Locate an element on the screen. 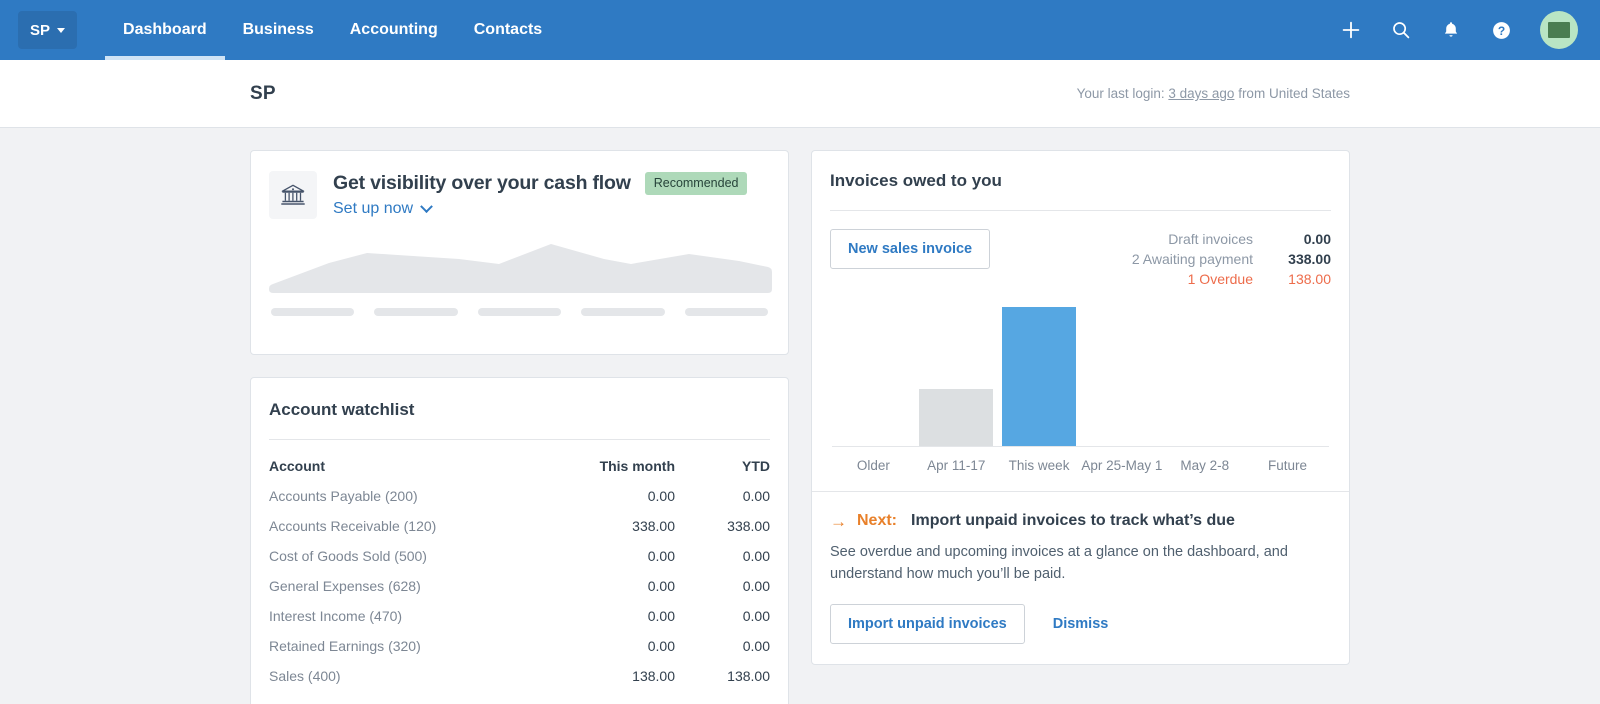 The width and height of the screenshot is (1600, 704). account-name: General Expenses (628) is located at coordinates (407, 586).